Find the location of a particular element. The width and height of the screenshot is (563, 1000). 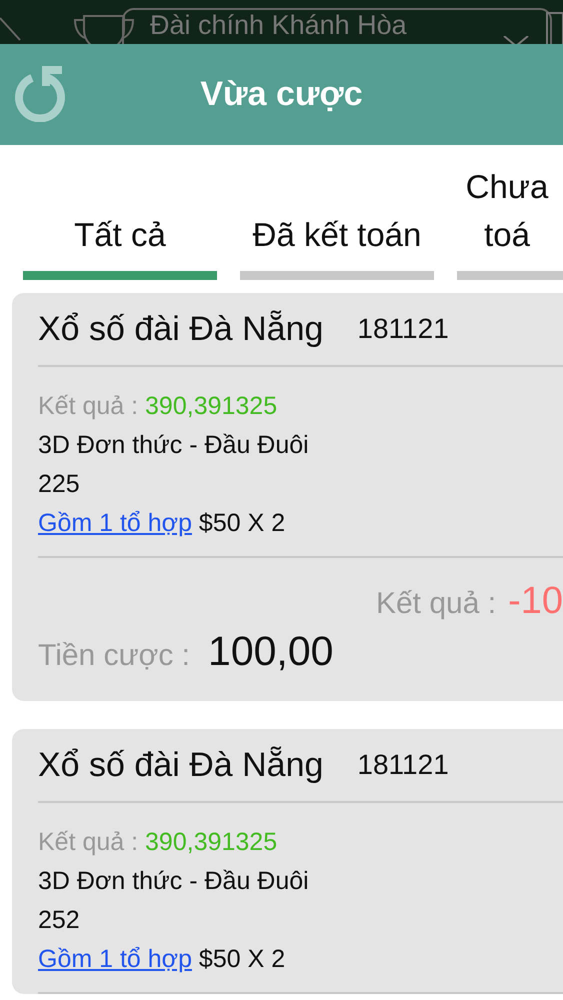

chevron-down-icon is located at coordinates (516, 40).